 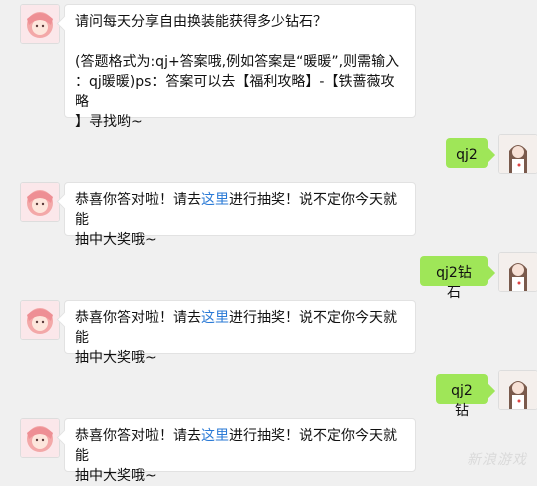 What do you see at coordinates (497, 460) in the screenshot?
I see `watermark: 新浪游戏` at bounding box center [497, 460].